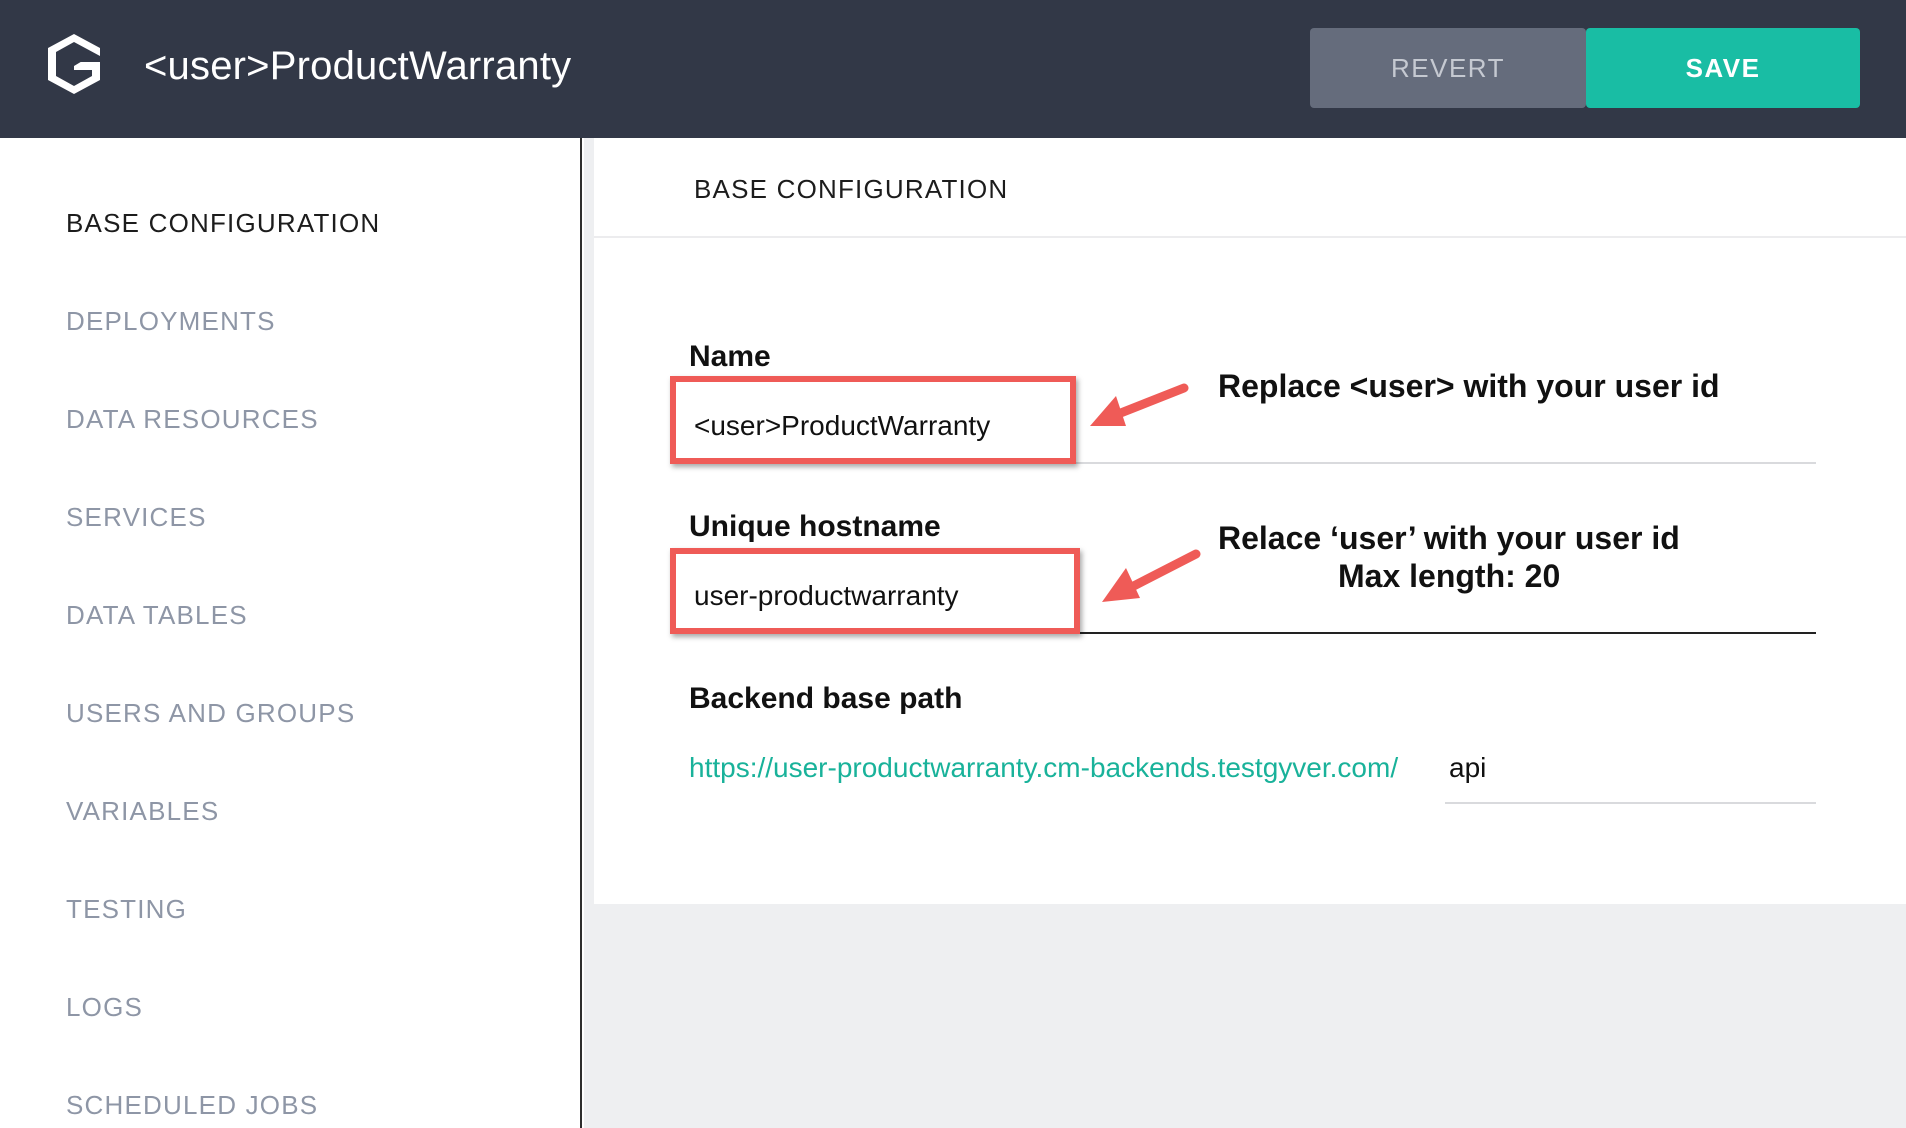 This screenshot has width=1906, height=1128. What do you see at coordinates (953, 69) in the screenshot?
I see `app-header: <user>ProductWarranty REVERT SAVE` at bounding box center [953, 69].